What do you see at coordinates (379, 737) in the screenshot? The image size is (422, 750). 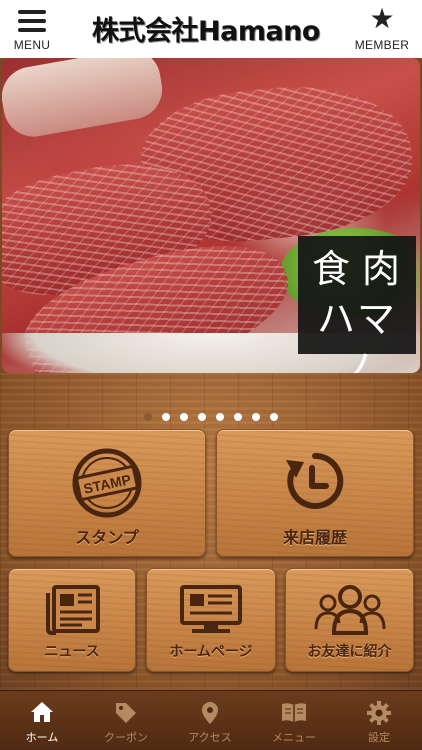 I see `tab-settings-label: 設定` at bounding box center [379, 737].